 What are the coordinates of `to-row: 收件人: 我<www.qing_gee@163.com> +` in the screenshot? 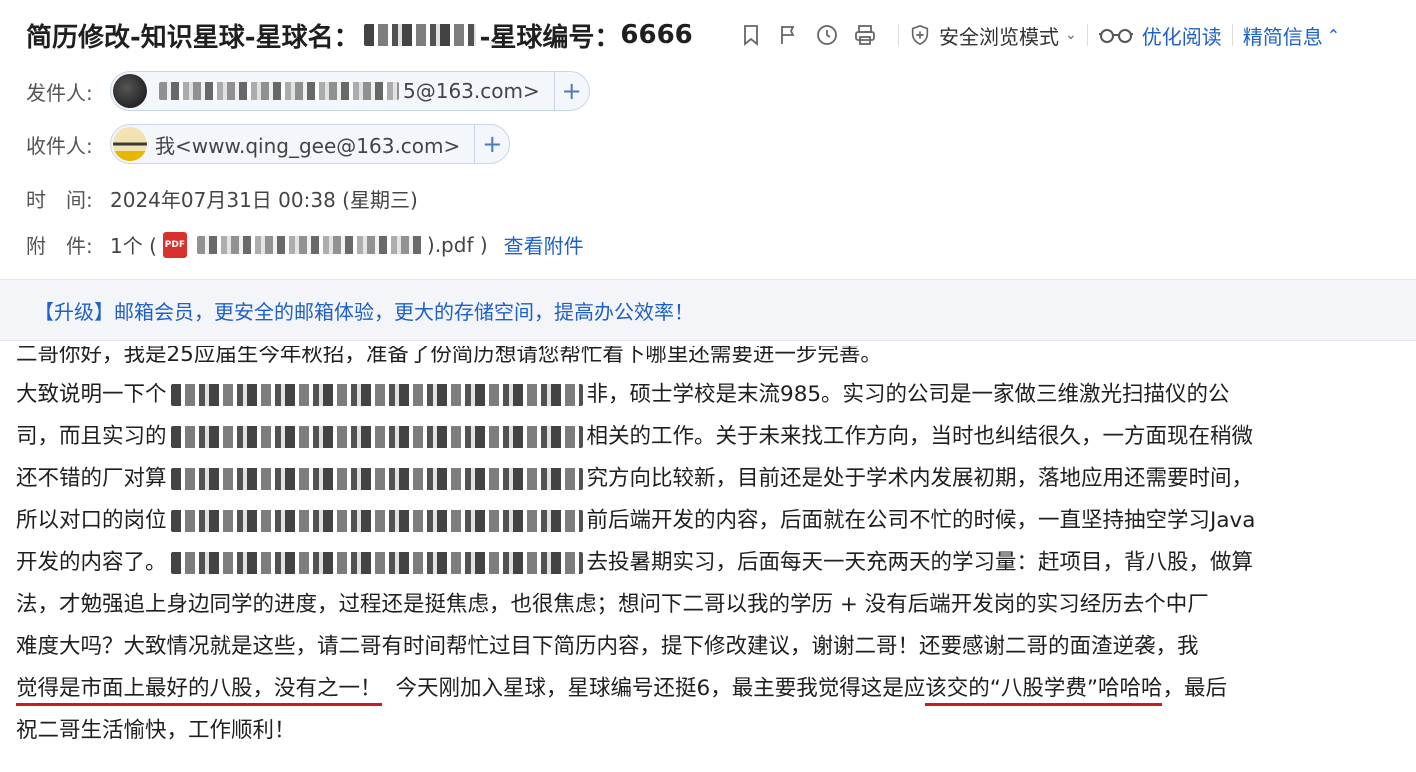 It's located at (268, 144).